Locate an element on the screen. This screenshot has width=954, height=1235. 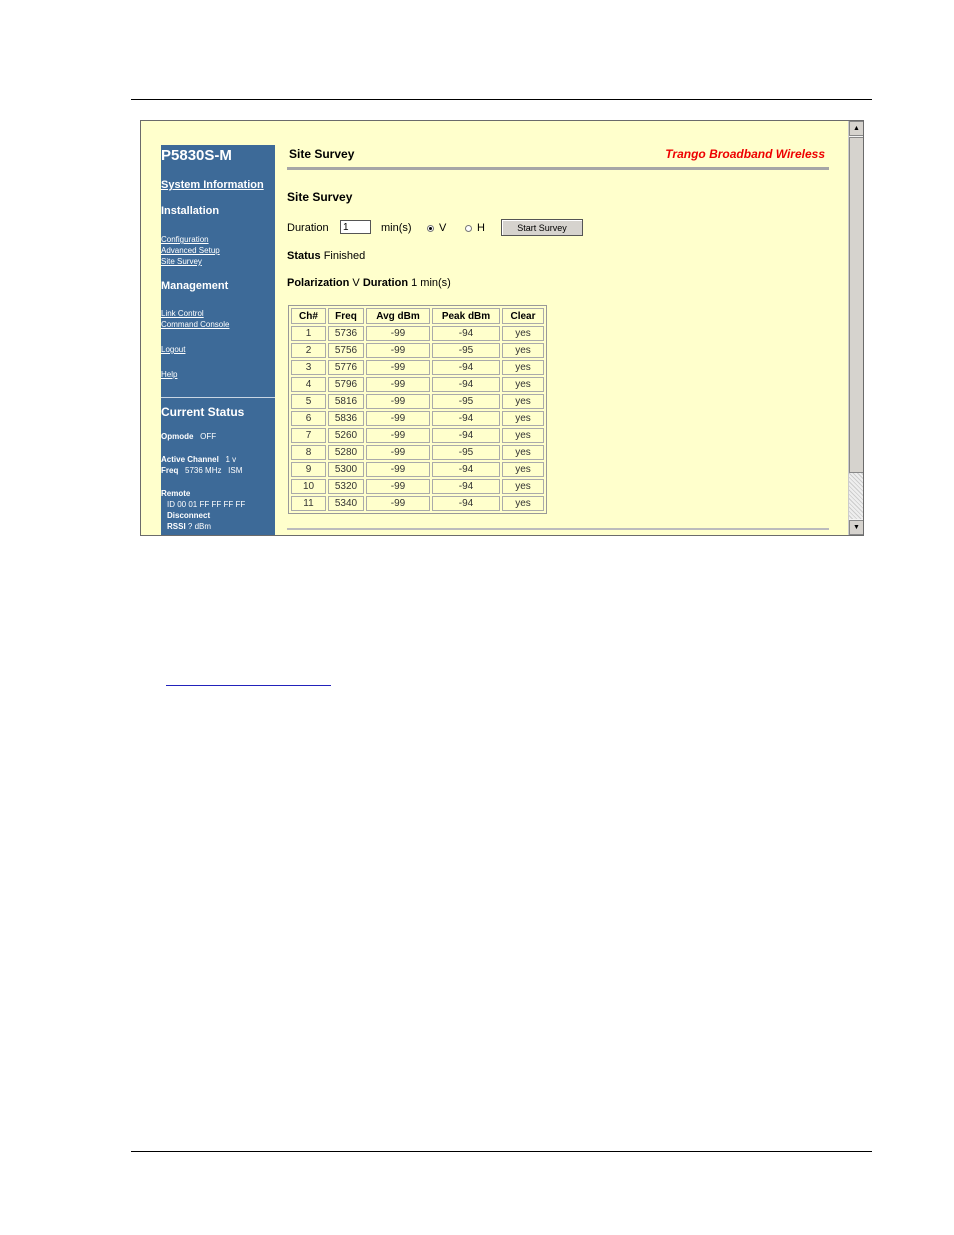
table-row: 5 5816 -99 -95 yes is located at coordinates (417, 401).